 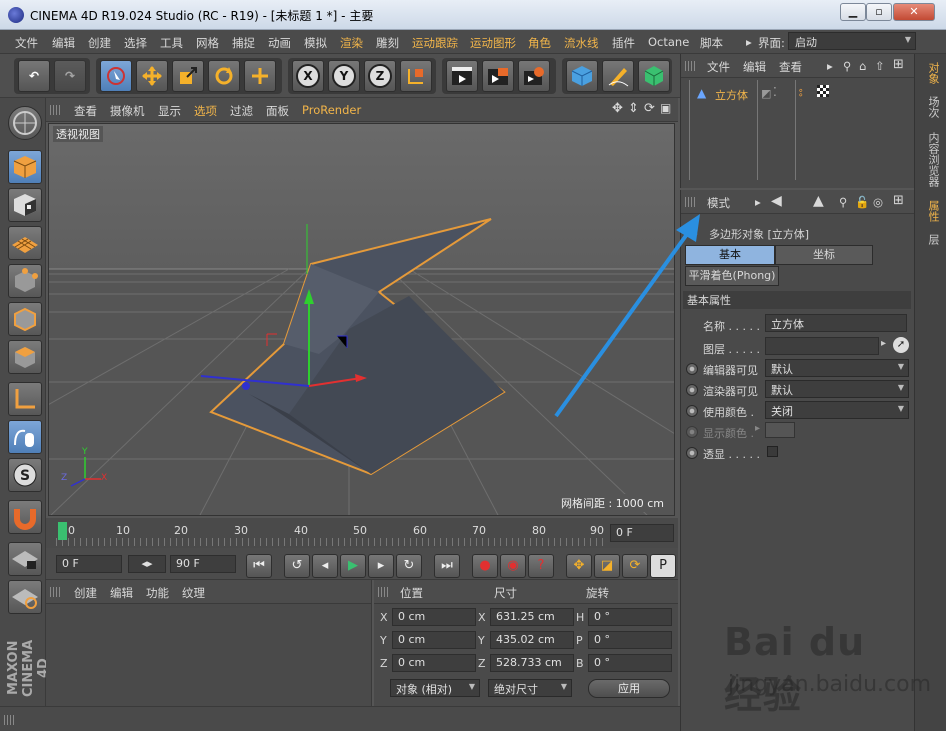 I want to click on pos-x-field: 0 cm, so click(x=434, y=617).